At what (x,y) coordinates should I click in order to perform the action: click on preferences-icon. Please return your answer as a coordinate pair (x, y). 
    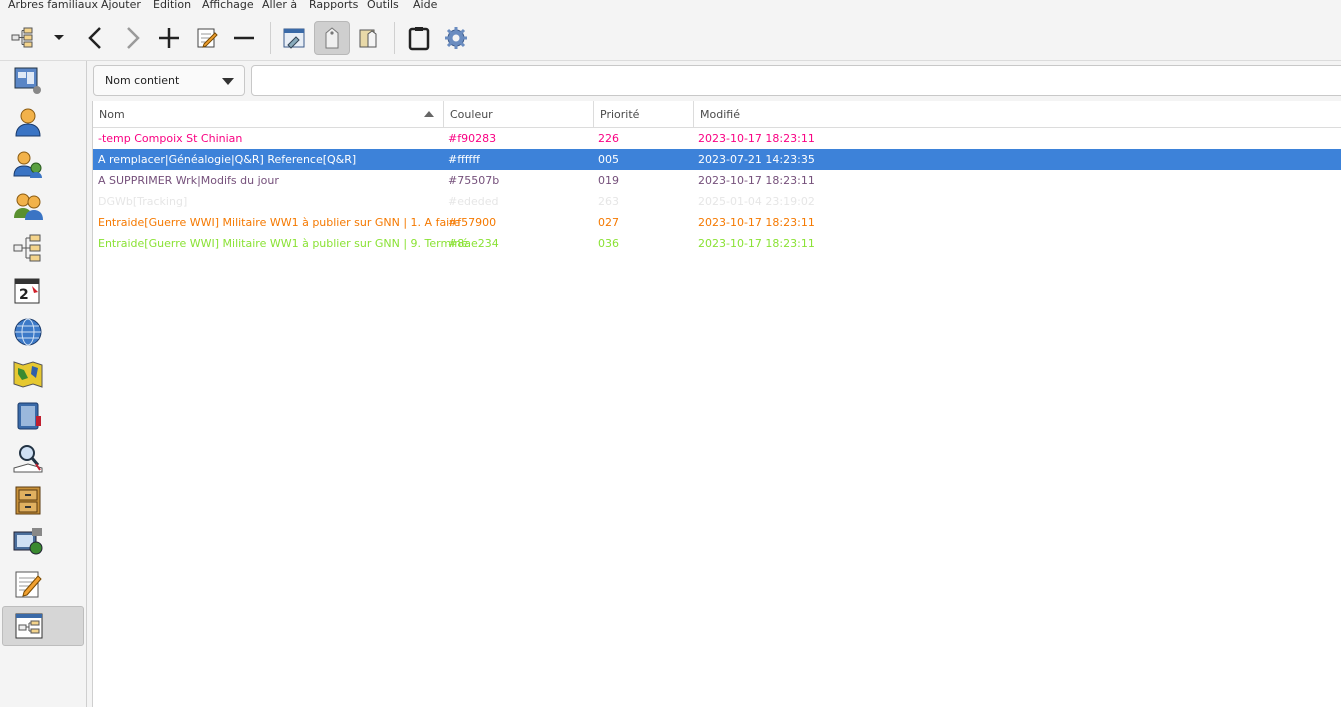
    Looking at the image, I should click on (456, 38).